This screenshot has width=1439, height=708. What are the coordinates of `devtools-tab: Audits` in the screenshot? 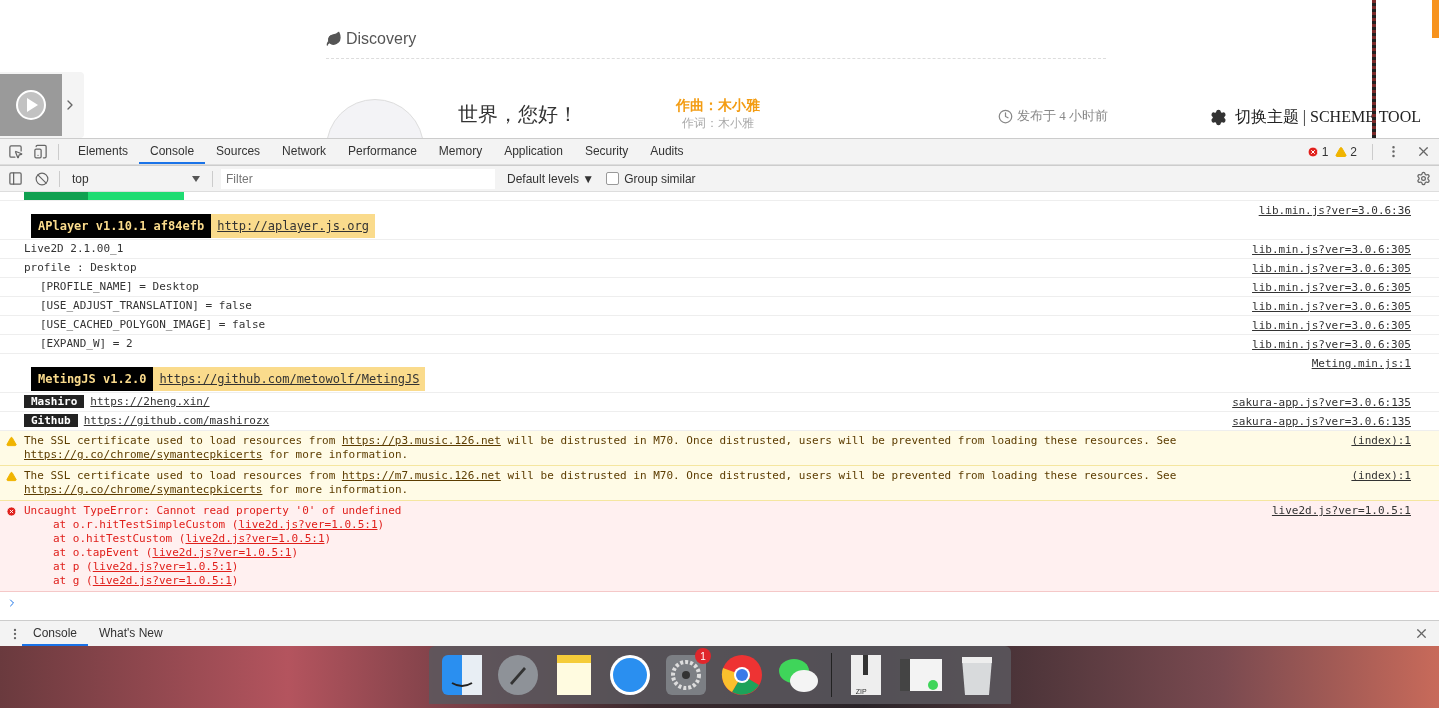 It's located at (667, 151).